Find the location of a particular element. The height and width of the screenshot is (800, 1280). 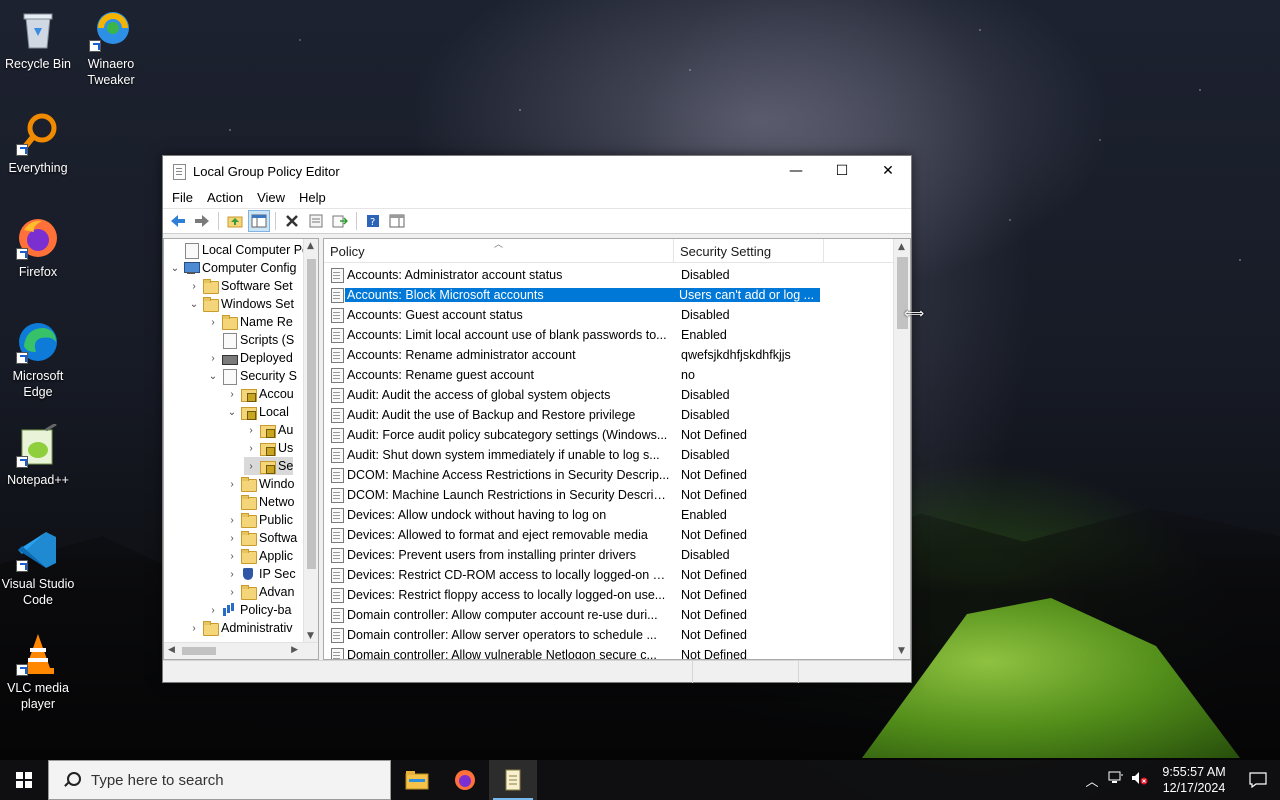

maximize-button: ☐ is located at coordinates (842, 171).